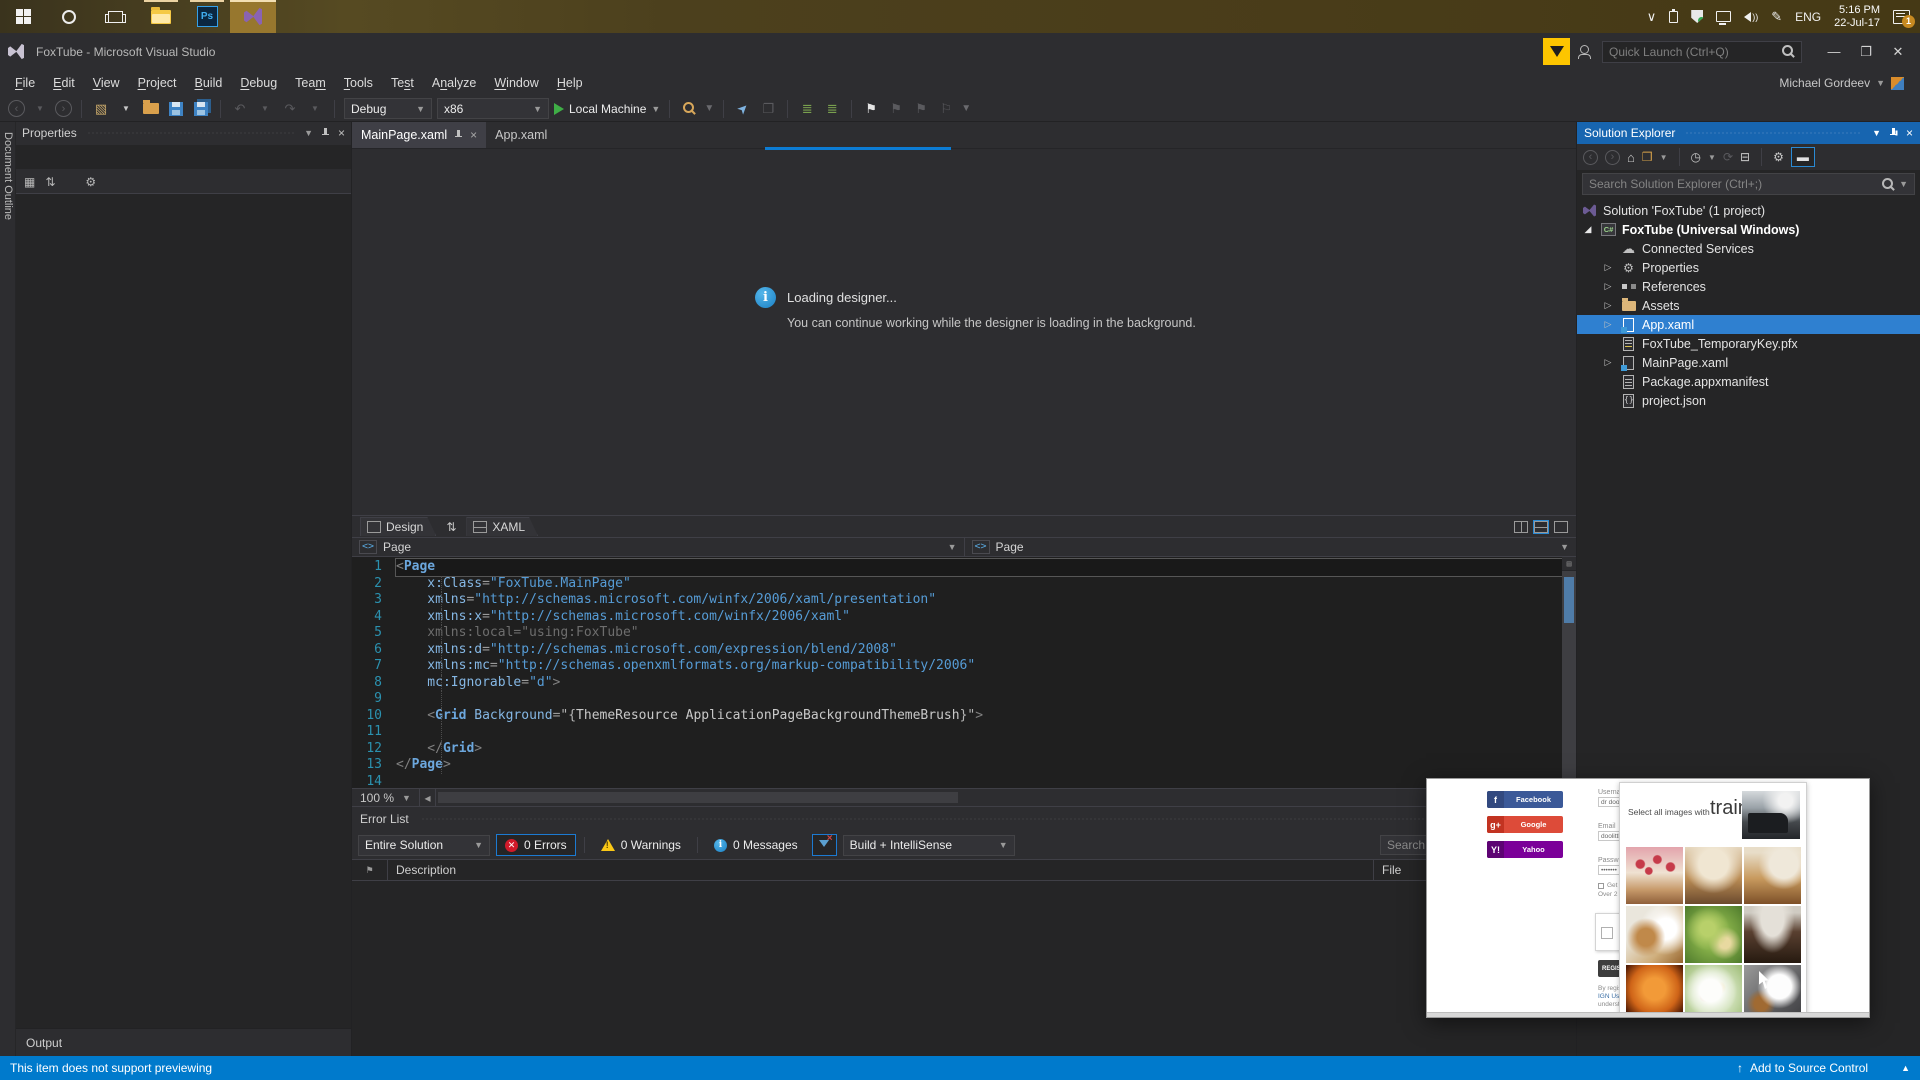 This screenshot has width=1920, height=1080. Describe the element at coordinates (106, 83) in the screenshot. I see `menu-view: View` at that location.